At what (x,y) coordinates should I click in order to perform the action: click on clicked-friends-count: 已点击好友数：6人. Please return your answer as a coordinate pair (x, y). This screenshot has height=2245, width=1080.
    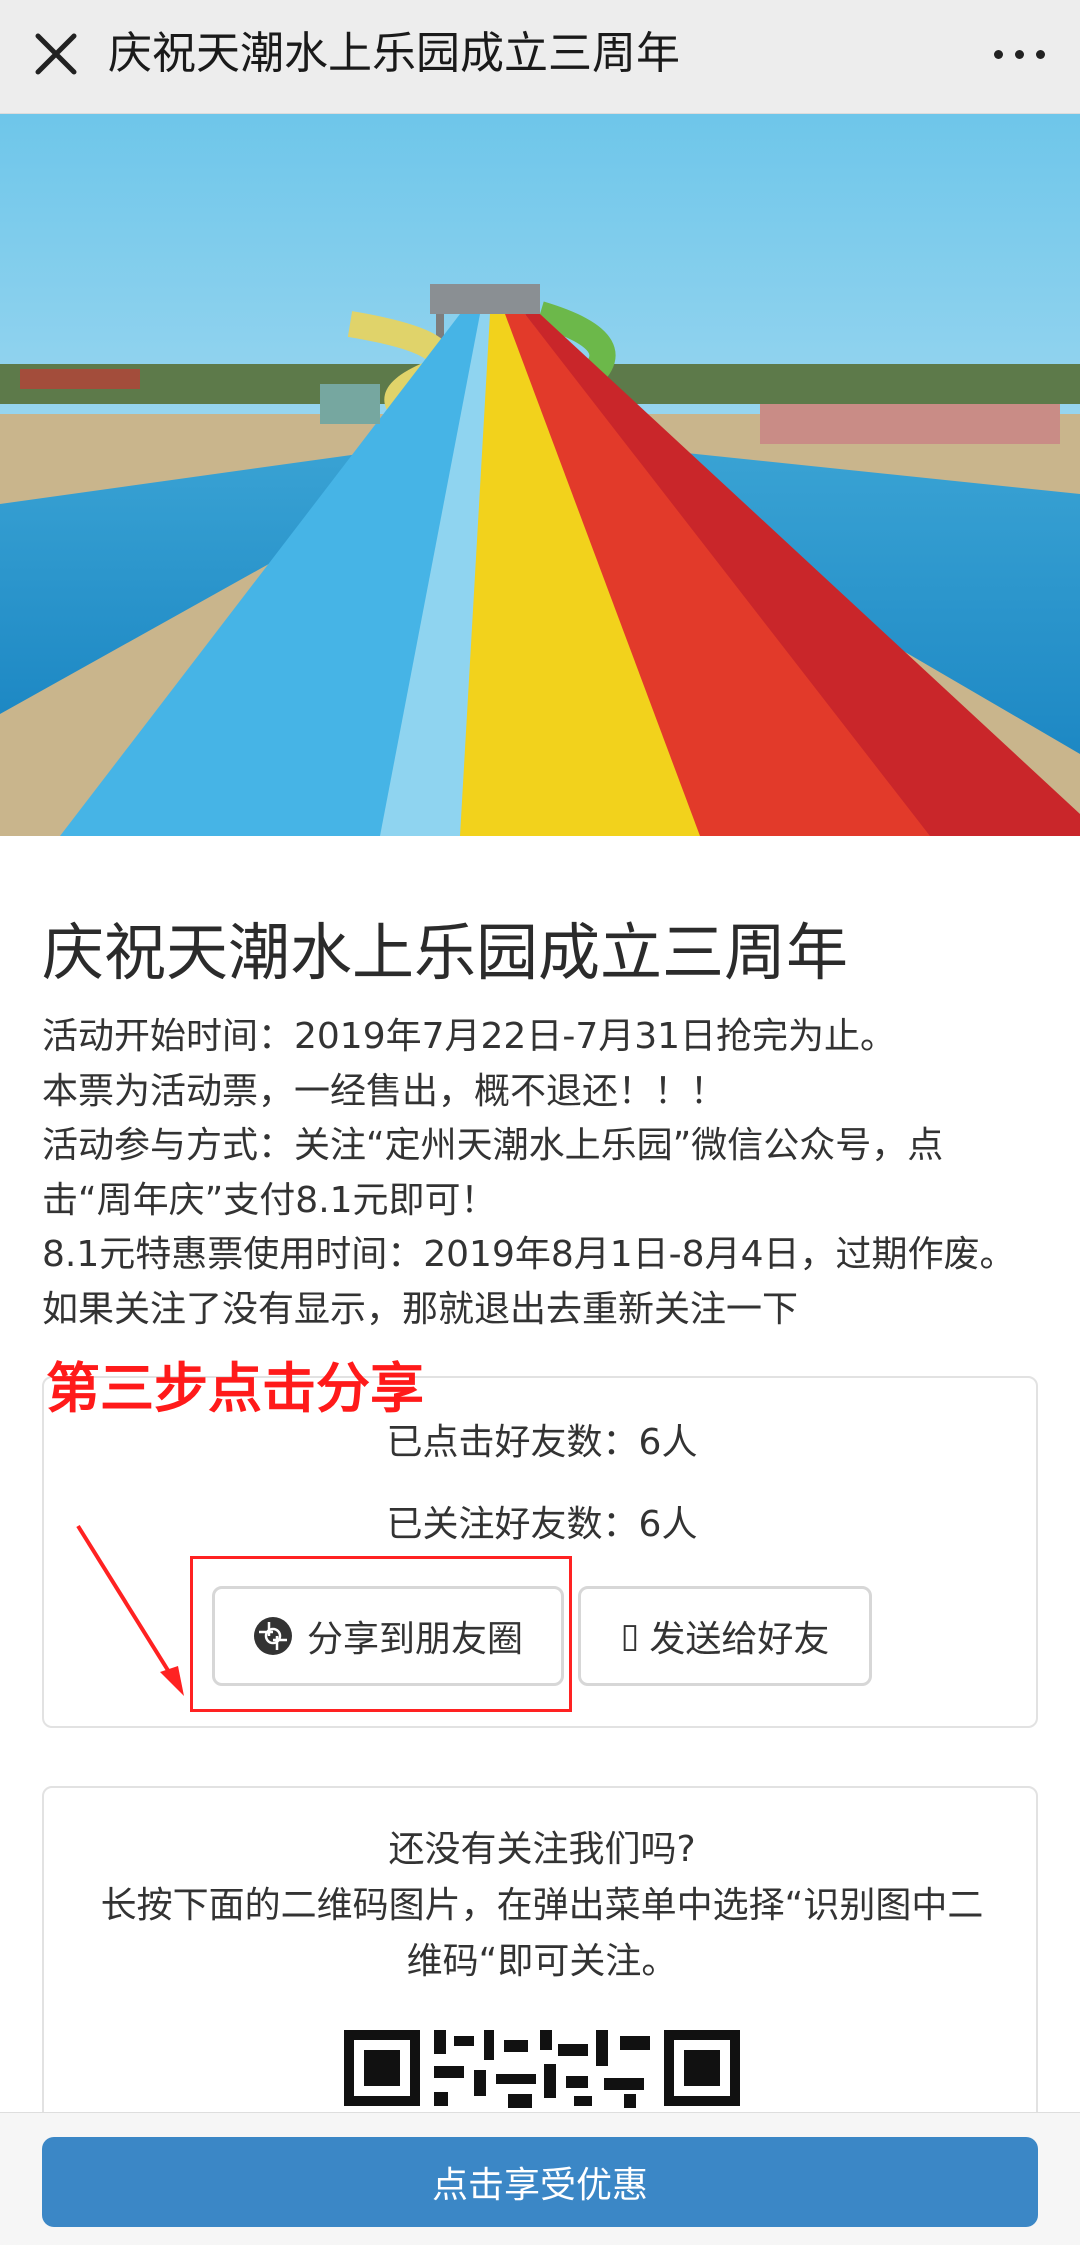
    Looking at the image, I should click on (542, 1442).